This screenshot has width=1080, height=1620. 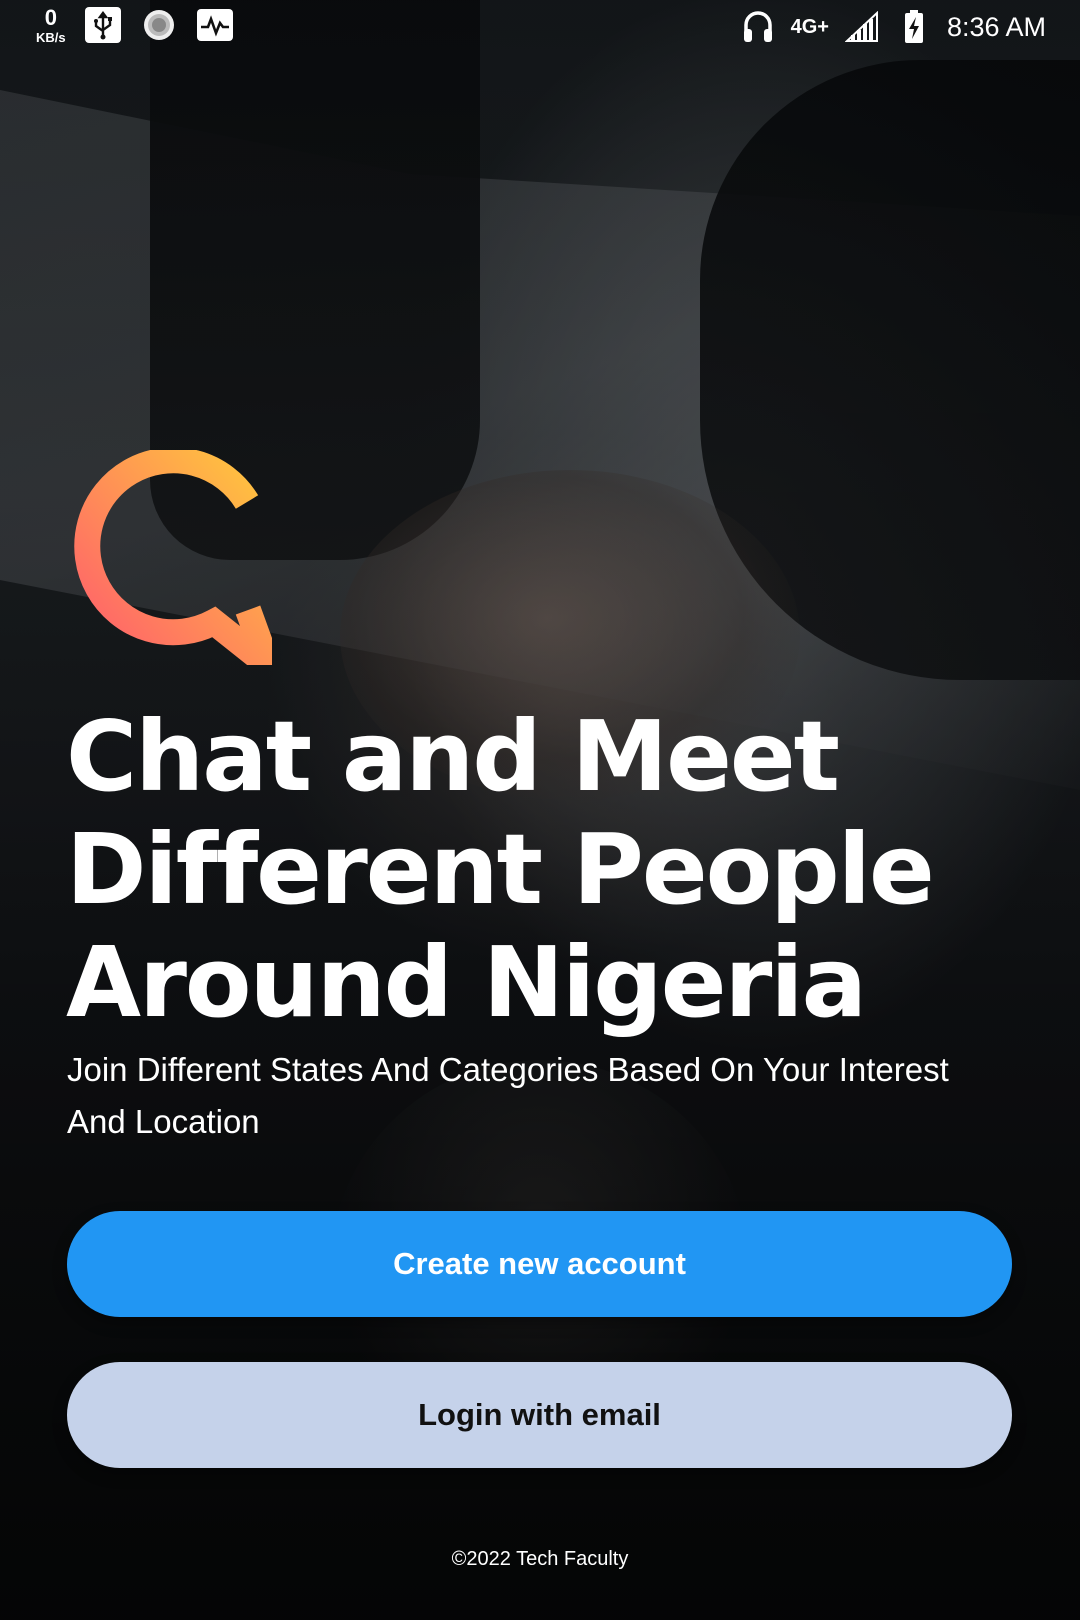 What do you see at coordinates (890, 370) in the screenshot?
I see `background-photo-arm-right` at bounding box center [890, 370].